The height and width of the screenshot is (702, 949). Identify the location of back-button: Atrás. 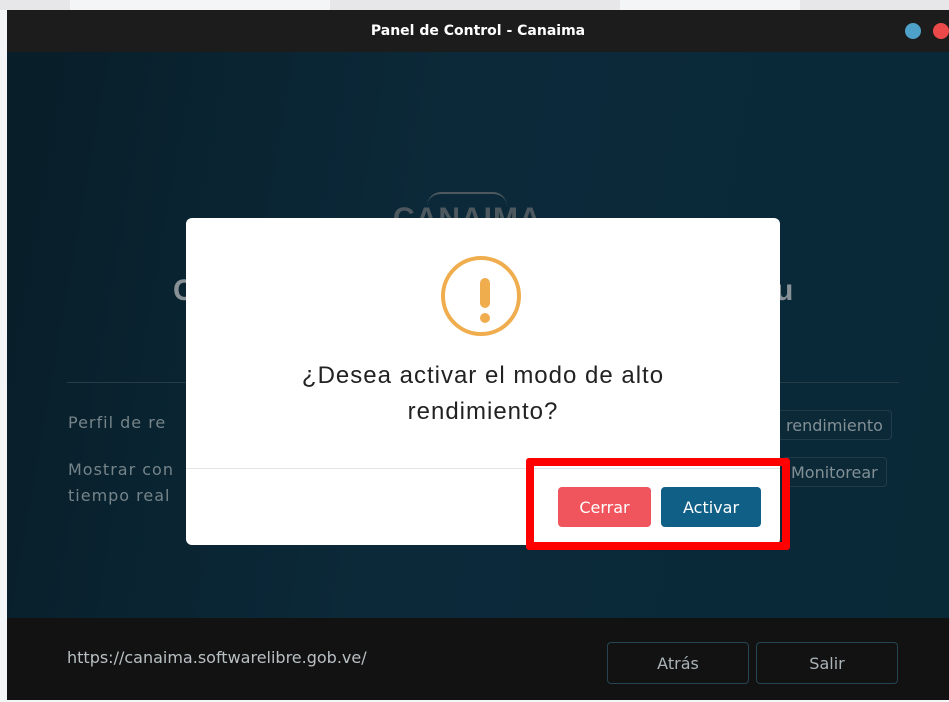
(678, 663).